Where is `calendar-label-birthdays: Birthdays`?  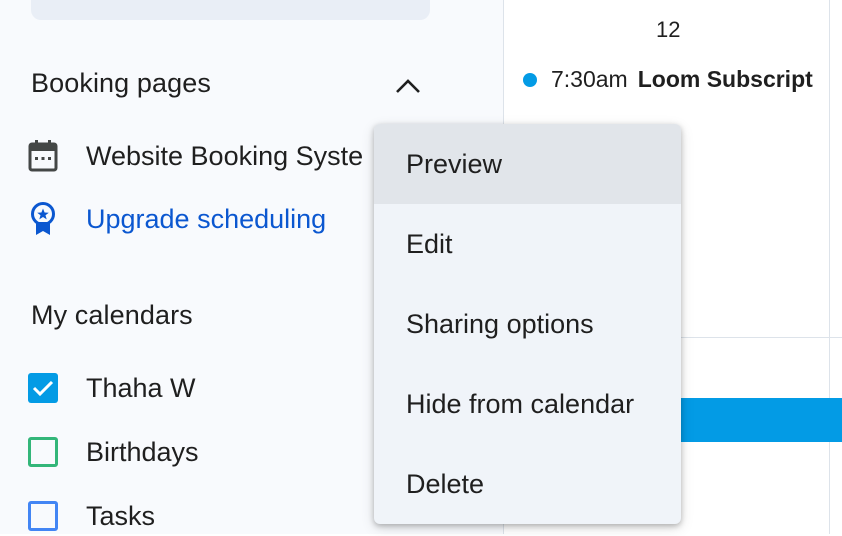 calendar-label-birthdays: Birthdays is located at coordinates (142, 451).